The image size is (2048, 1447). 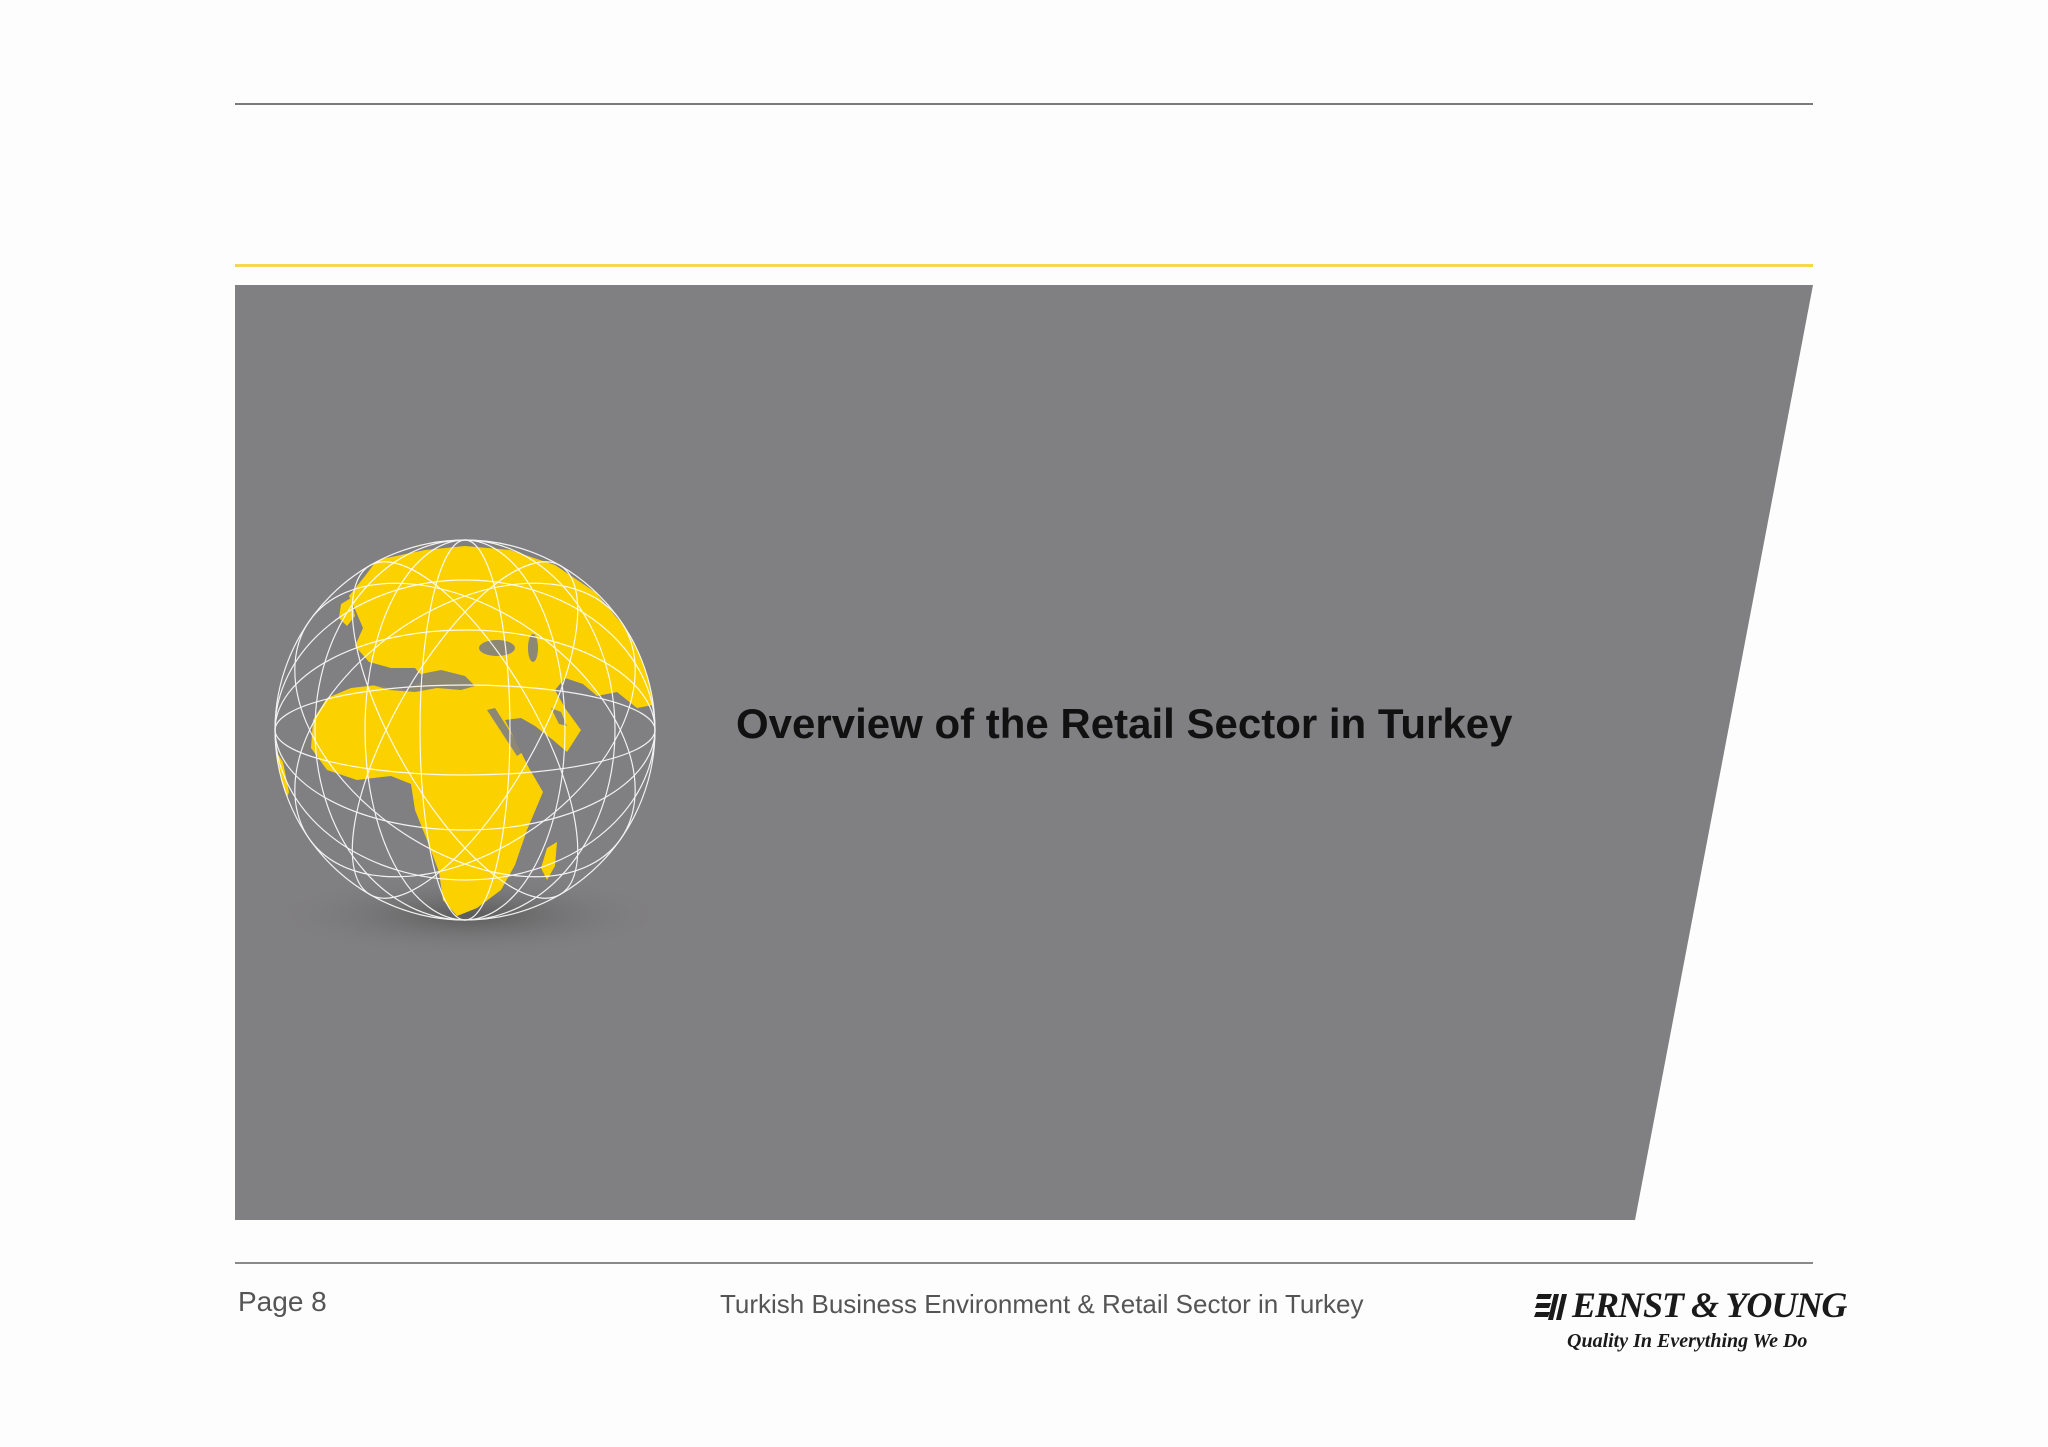 What do you see at coordinates (1024, 1263) in the screenshot?
I see `footer-rule` at bounding box center [1024, 1263].